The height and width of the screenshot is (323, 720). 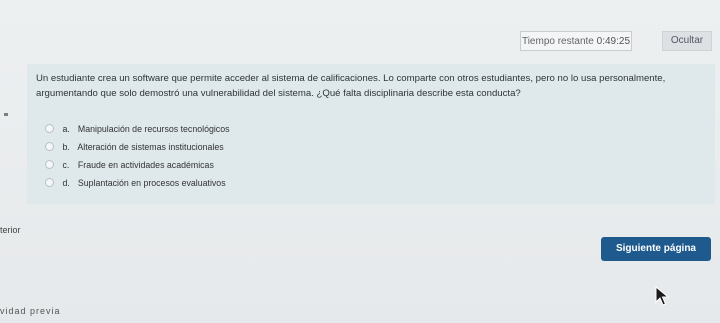 What do you see at coordinates (656, 249) in the screenshot?
I see `next-page-button: Siguiente página` at bounding box center [656, 249].